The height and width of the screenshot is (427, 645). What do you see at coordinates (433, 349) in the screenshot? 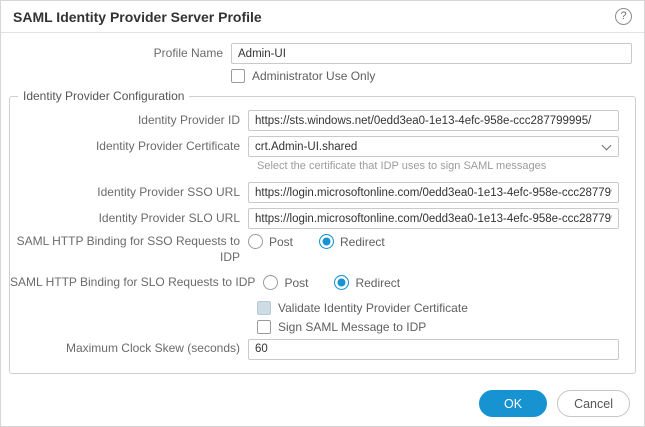
I see `clock-skew-input` at bounding box center [433, 349].